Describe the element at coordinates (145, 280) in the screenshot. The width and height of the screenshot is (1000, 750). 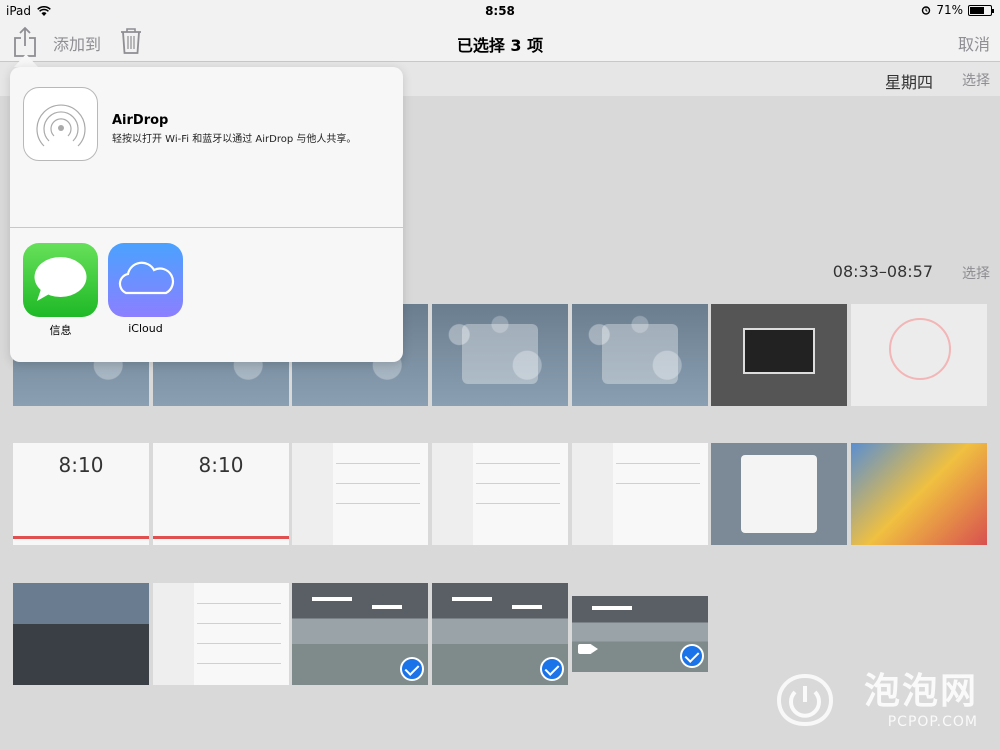
I see `icloud-icon` at that location.